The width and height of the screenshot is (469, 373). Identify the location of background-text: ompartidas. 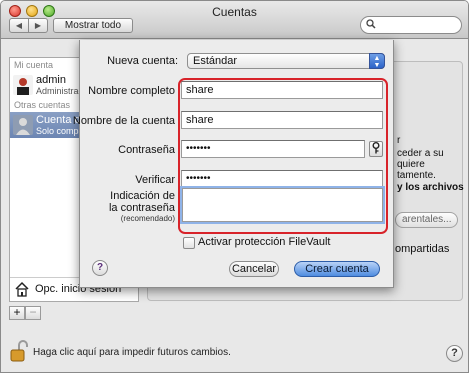
(422, 249).